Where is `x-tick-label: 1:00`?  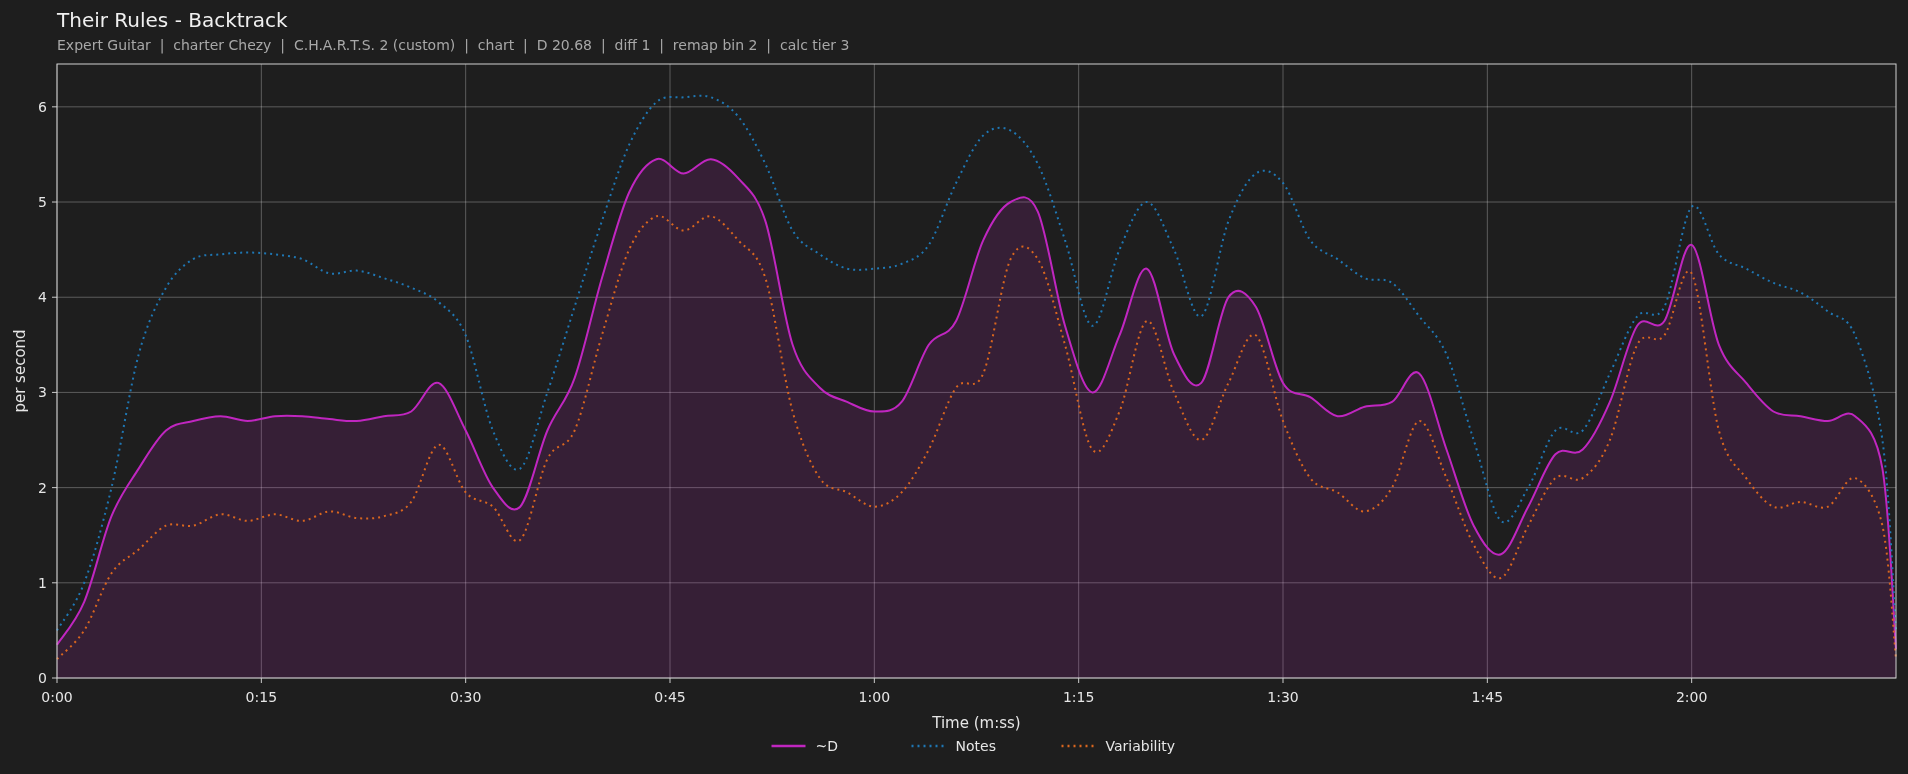 x-tick-label: 1:00 is located at coordinates (874, 697).